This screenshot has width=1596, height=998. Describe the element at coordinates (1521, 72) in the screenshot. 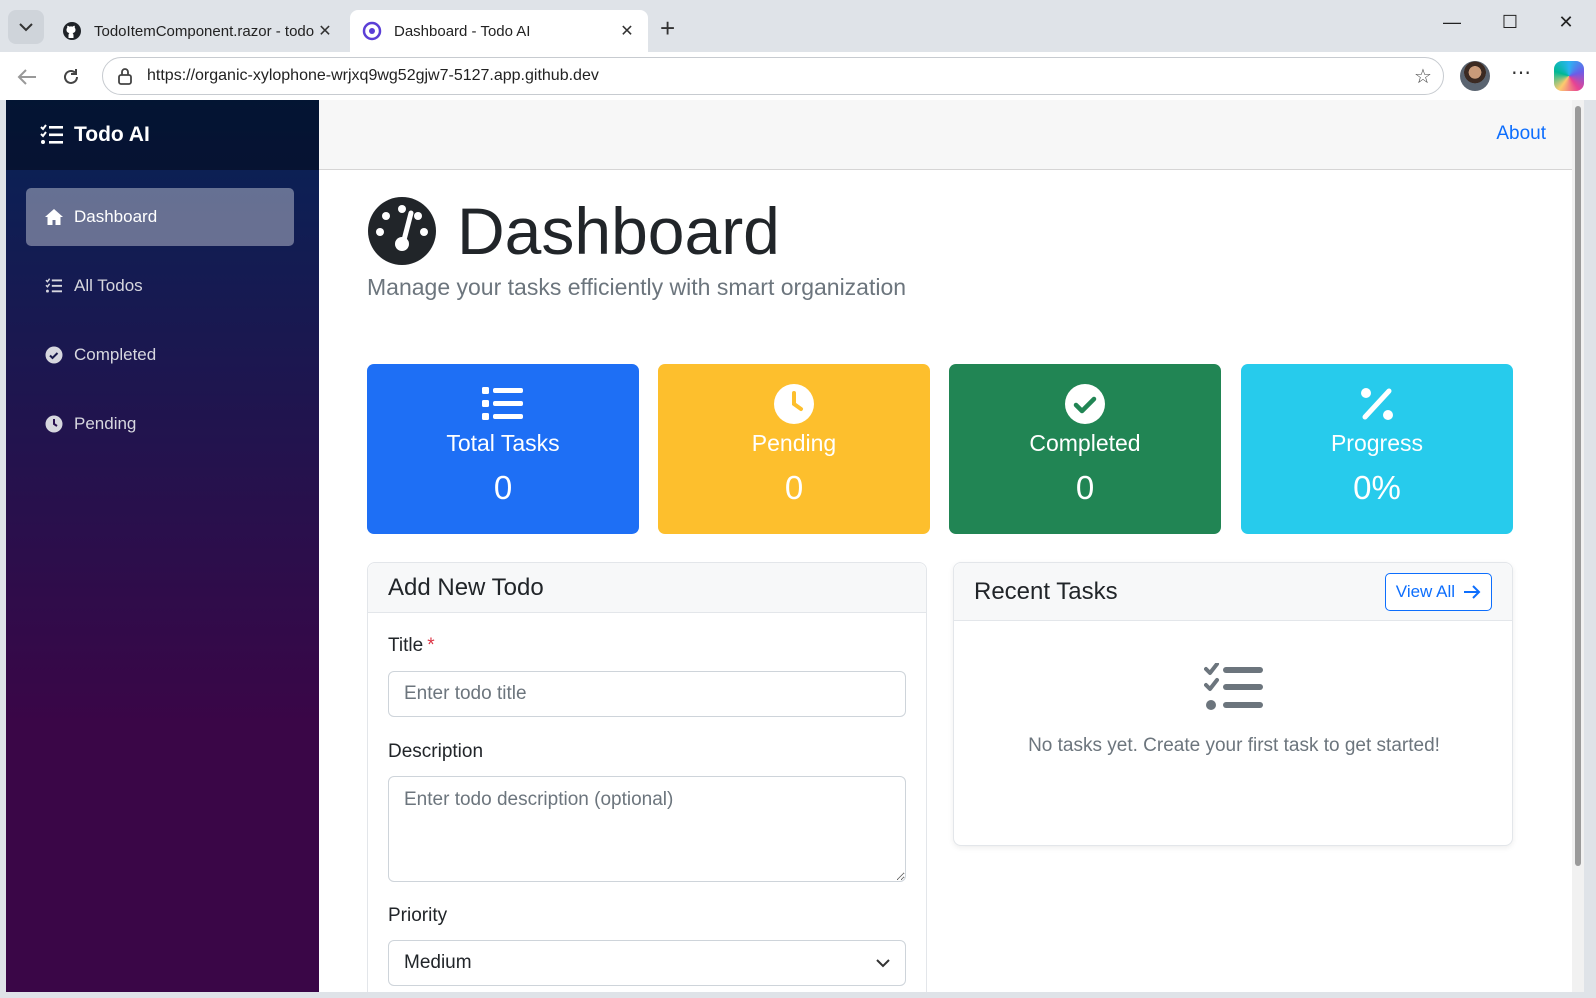

I see `more-options-button: ⋯` at that location.